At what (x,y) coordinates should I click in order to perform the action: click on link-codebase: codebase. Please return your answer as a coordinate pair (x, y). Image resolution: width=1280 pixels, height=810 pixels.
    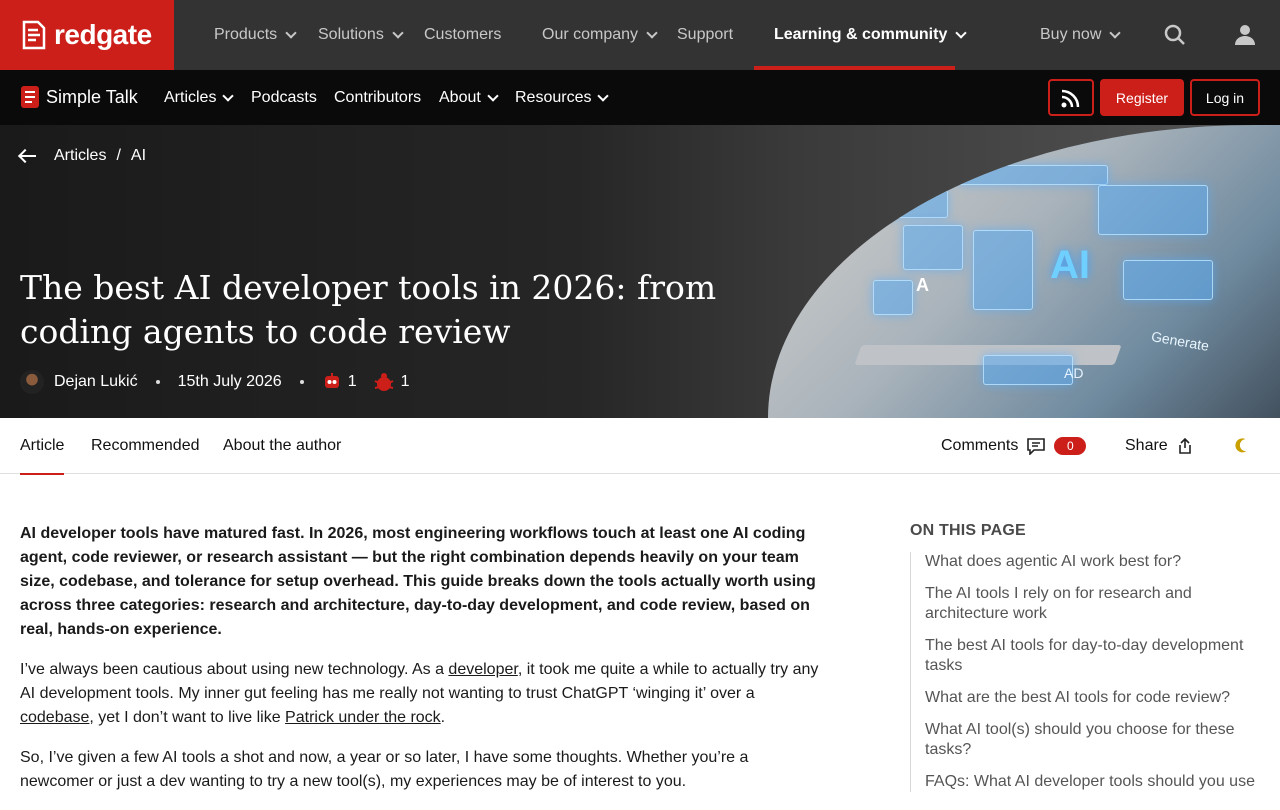
    Looking at the image, I should click on (54, 717).